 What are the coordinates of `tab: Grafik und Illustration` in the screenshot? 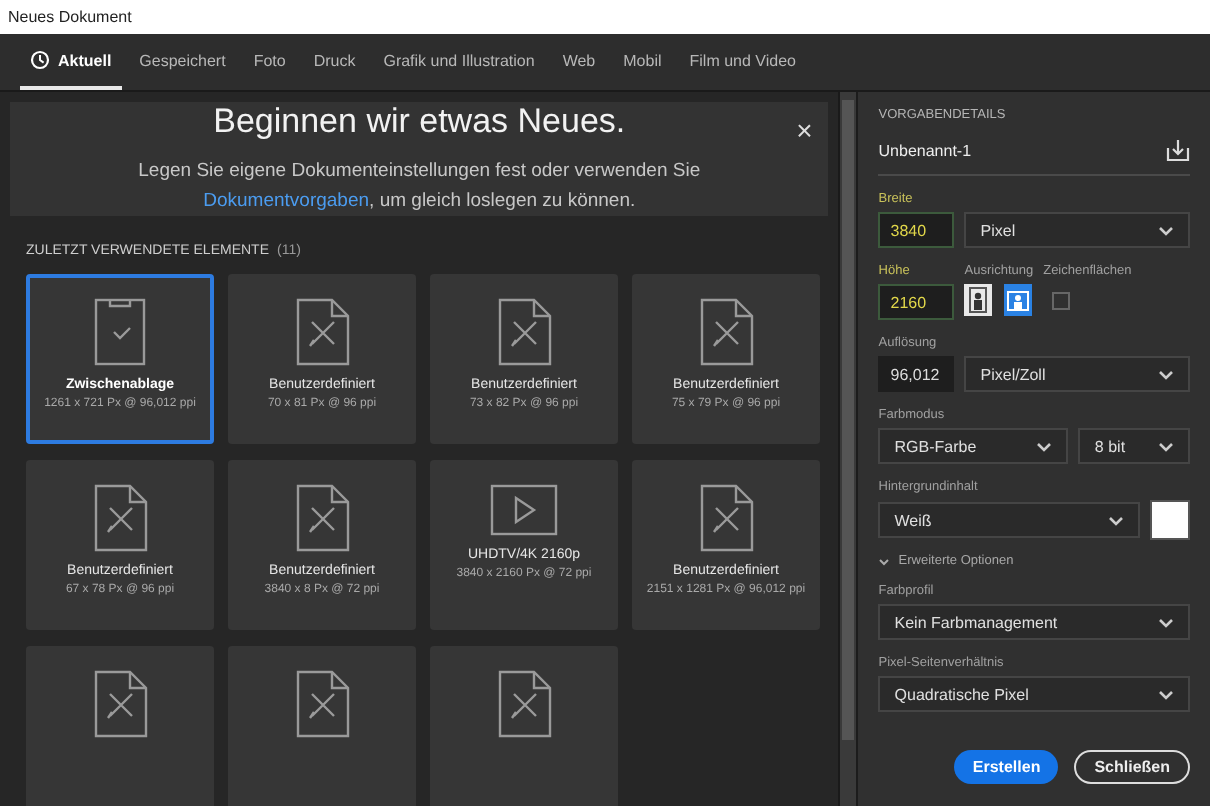 It's located at (459, 62).